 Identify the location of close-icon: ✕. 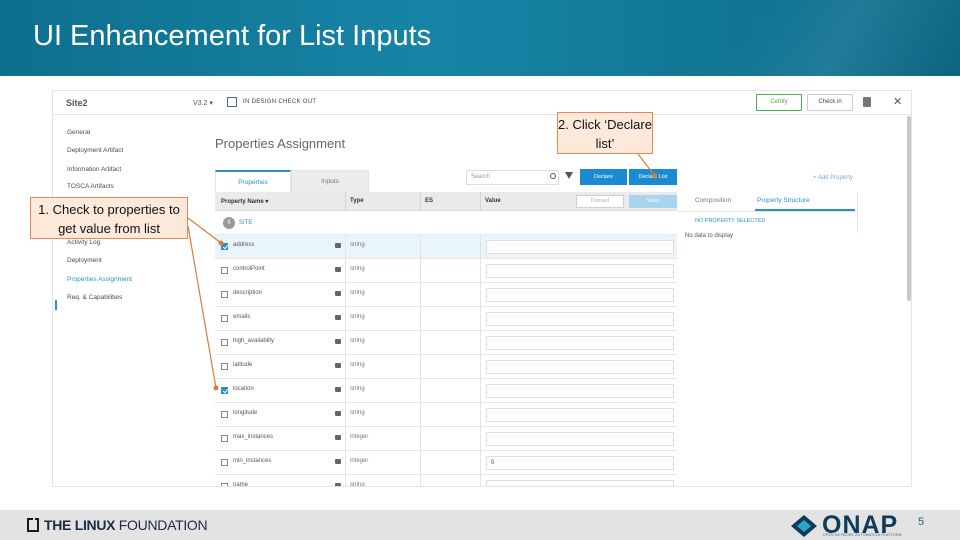
(897, 101).